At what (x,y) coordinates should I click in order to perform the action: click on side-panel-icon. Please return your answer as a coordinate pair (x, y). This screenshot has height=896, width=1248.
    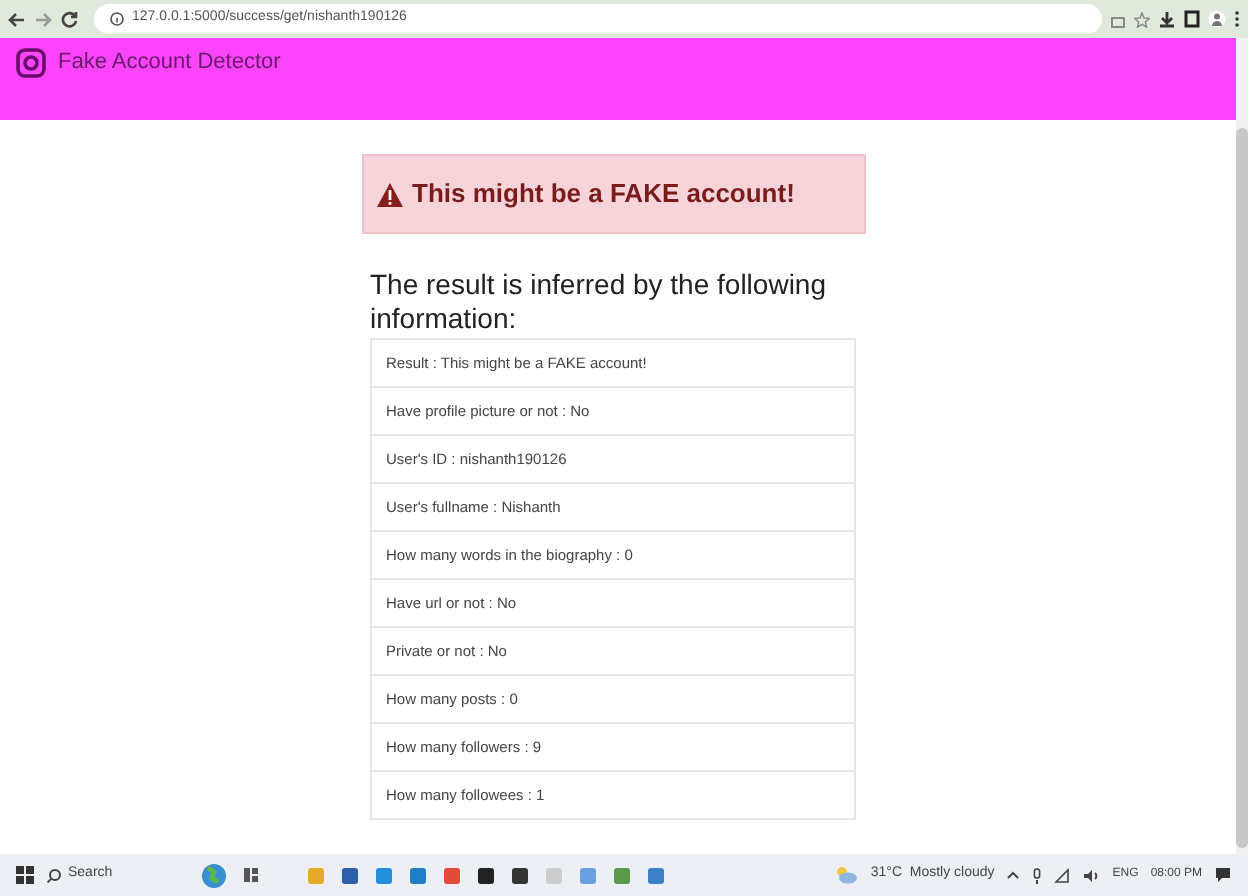
    Looking at the image, I should click on (1192, 19).